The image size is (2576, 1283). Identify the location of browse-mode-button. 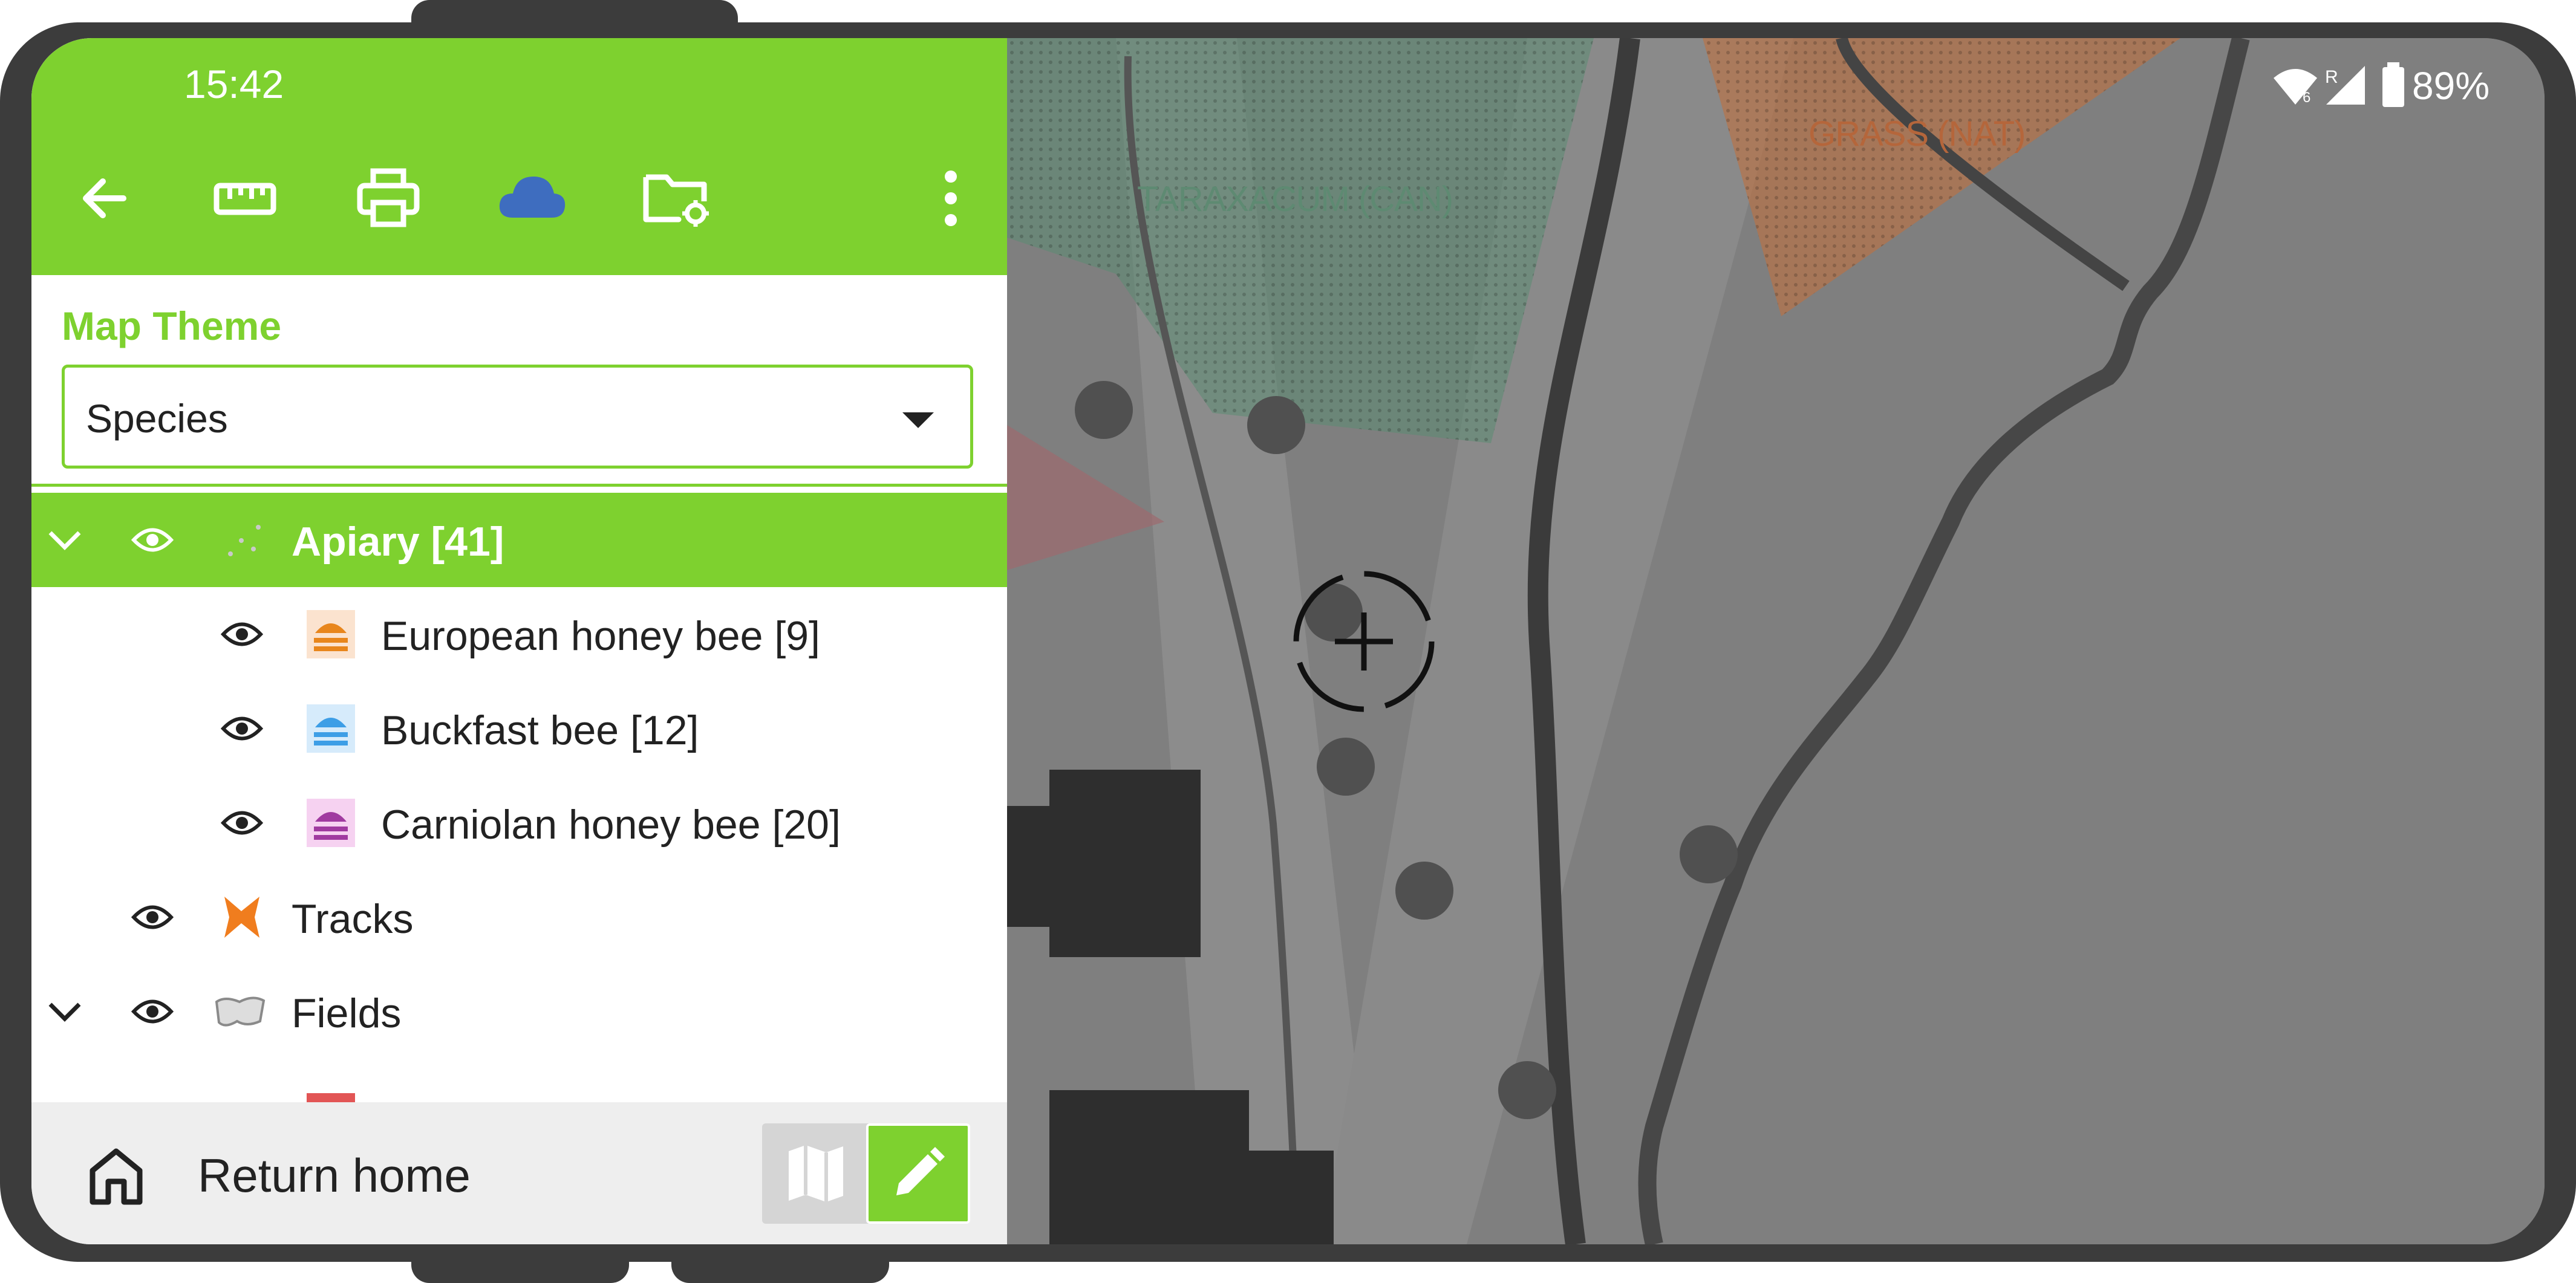
(816, 1173).